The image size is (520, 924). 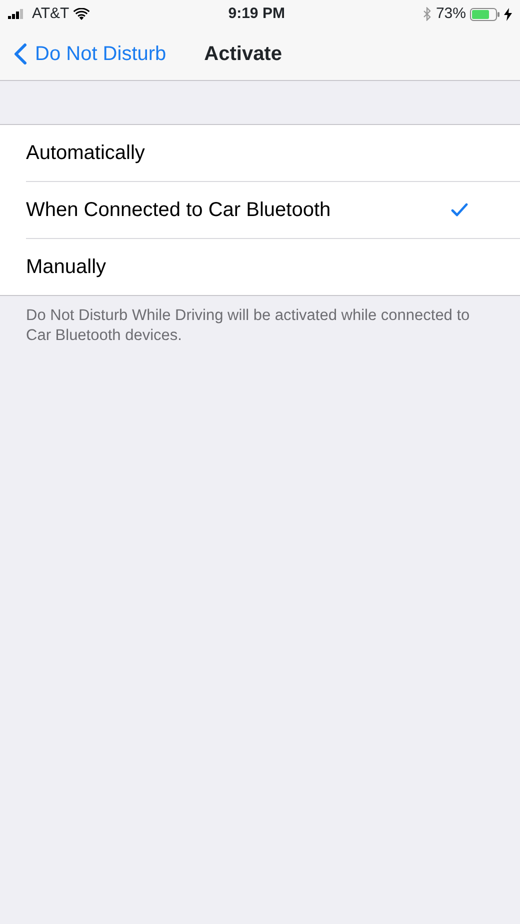 I want to click on wifi-icon, so click(x=81, y=14).